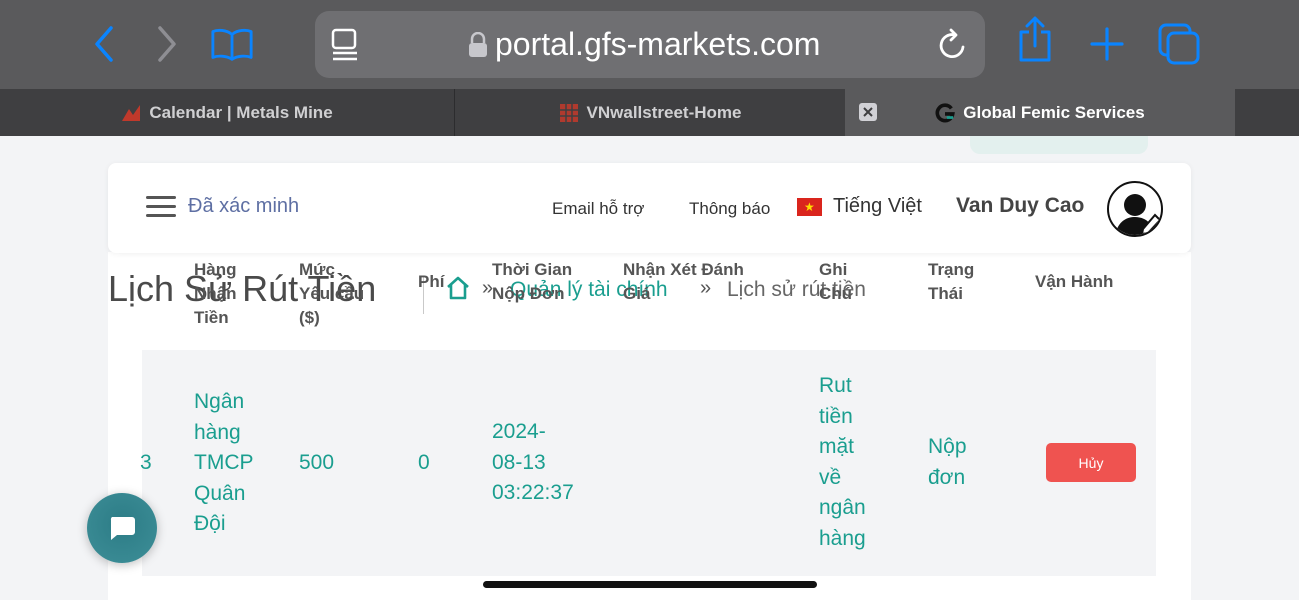 The image size is (1299, 600). I want to click on reader-icon, so click(346, 45).